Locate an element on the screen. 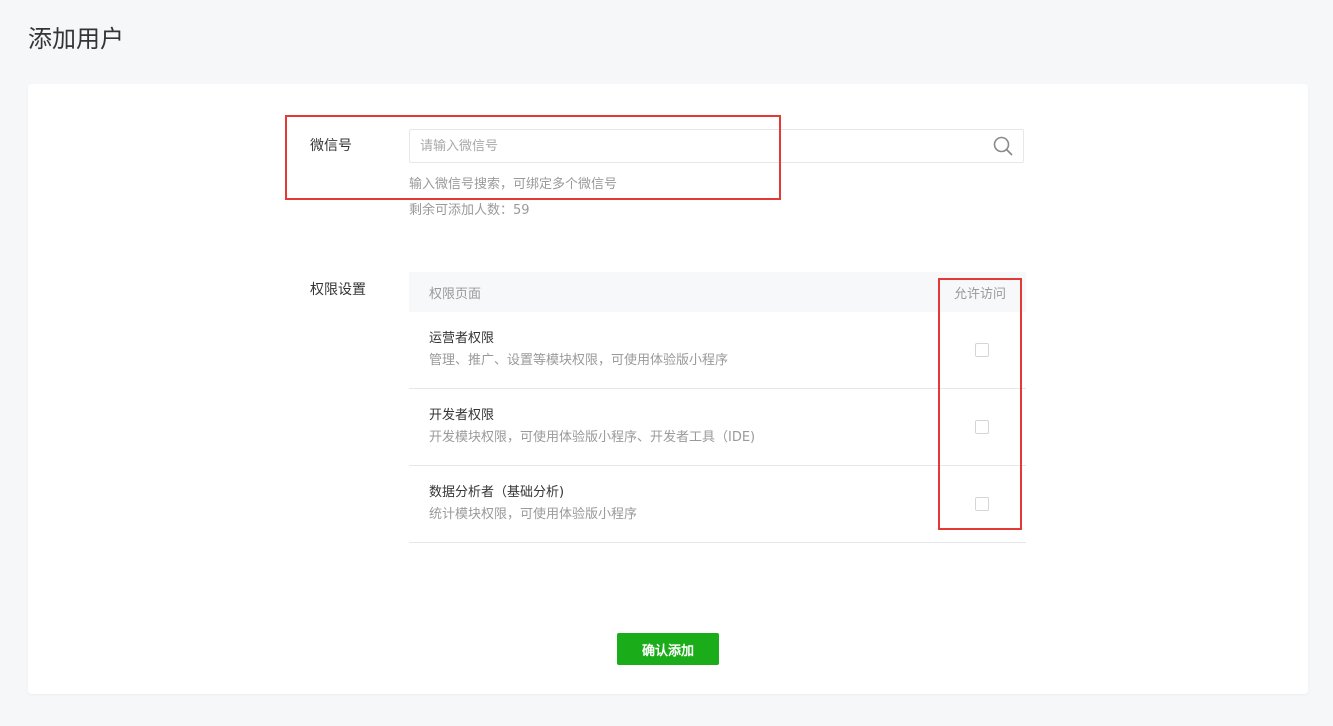 This screenshot has height=726, width=1333. wechat-search-box is located at coordinates (716, 146).